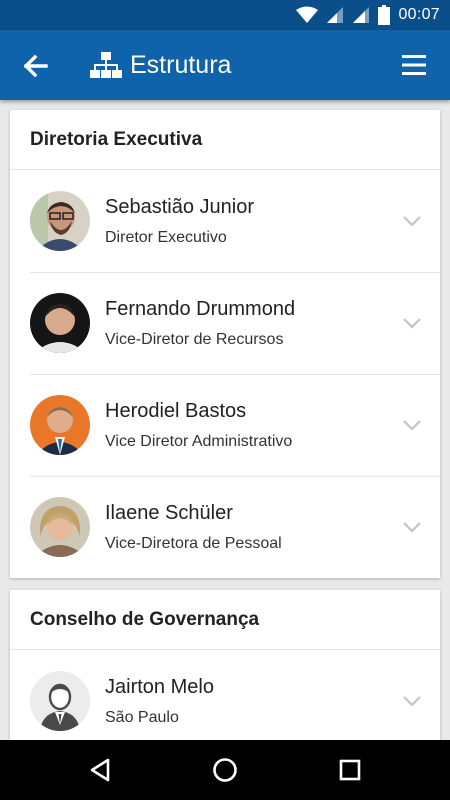 This screenshot has width=450, height=800. I want to click on recents-square-icon, so click(350, 770).